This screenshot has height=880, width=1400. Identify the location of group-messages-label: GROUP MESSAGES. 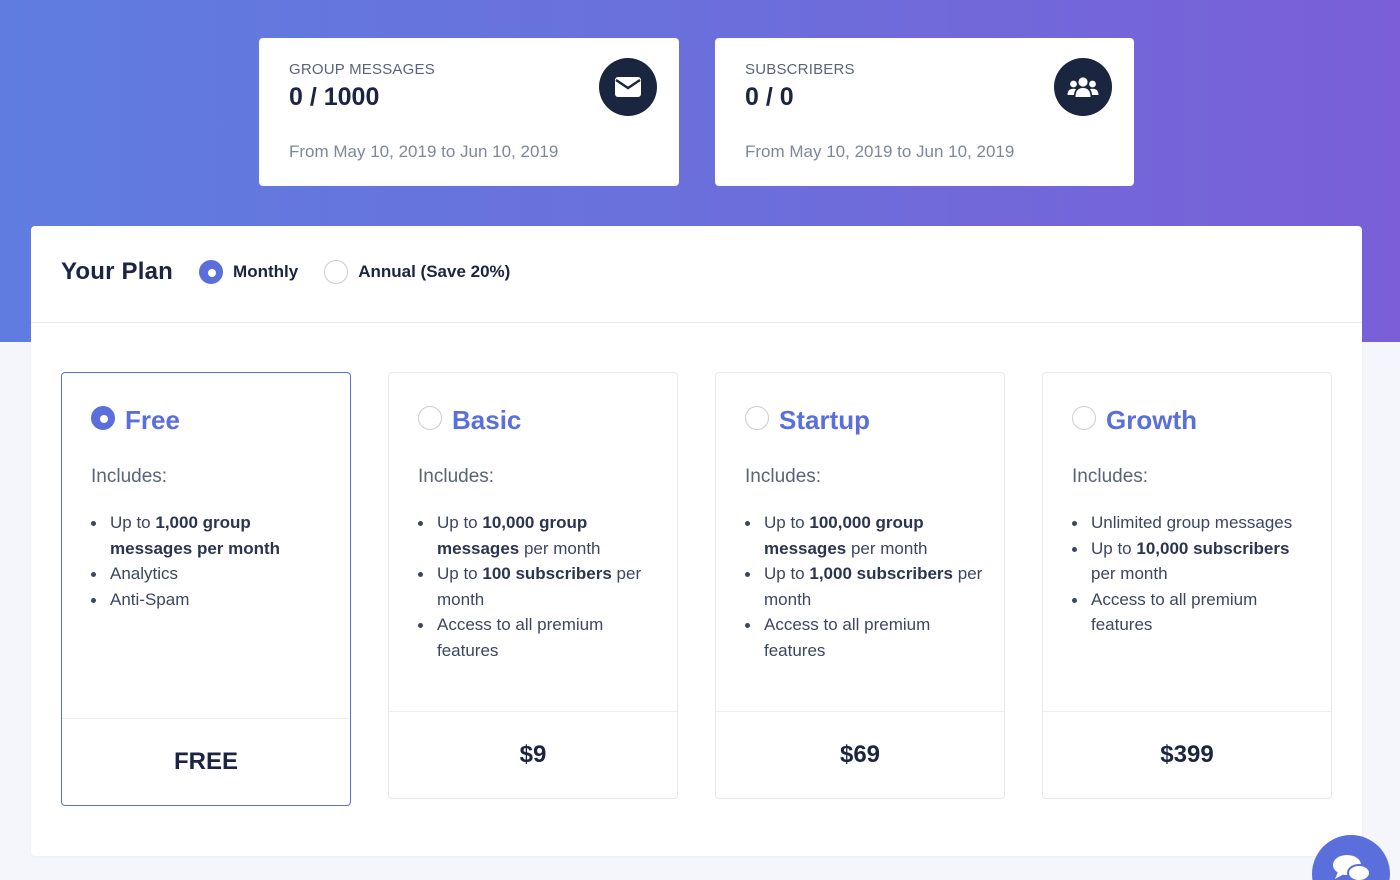
(362, 69).